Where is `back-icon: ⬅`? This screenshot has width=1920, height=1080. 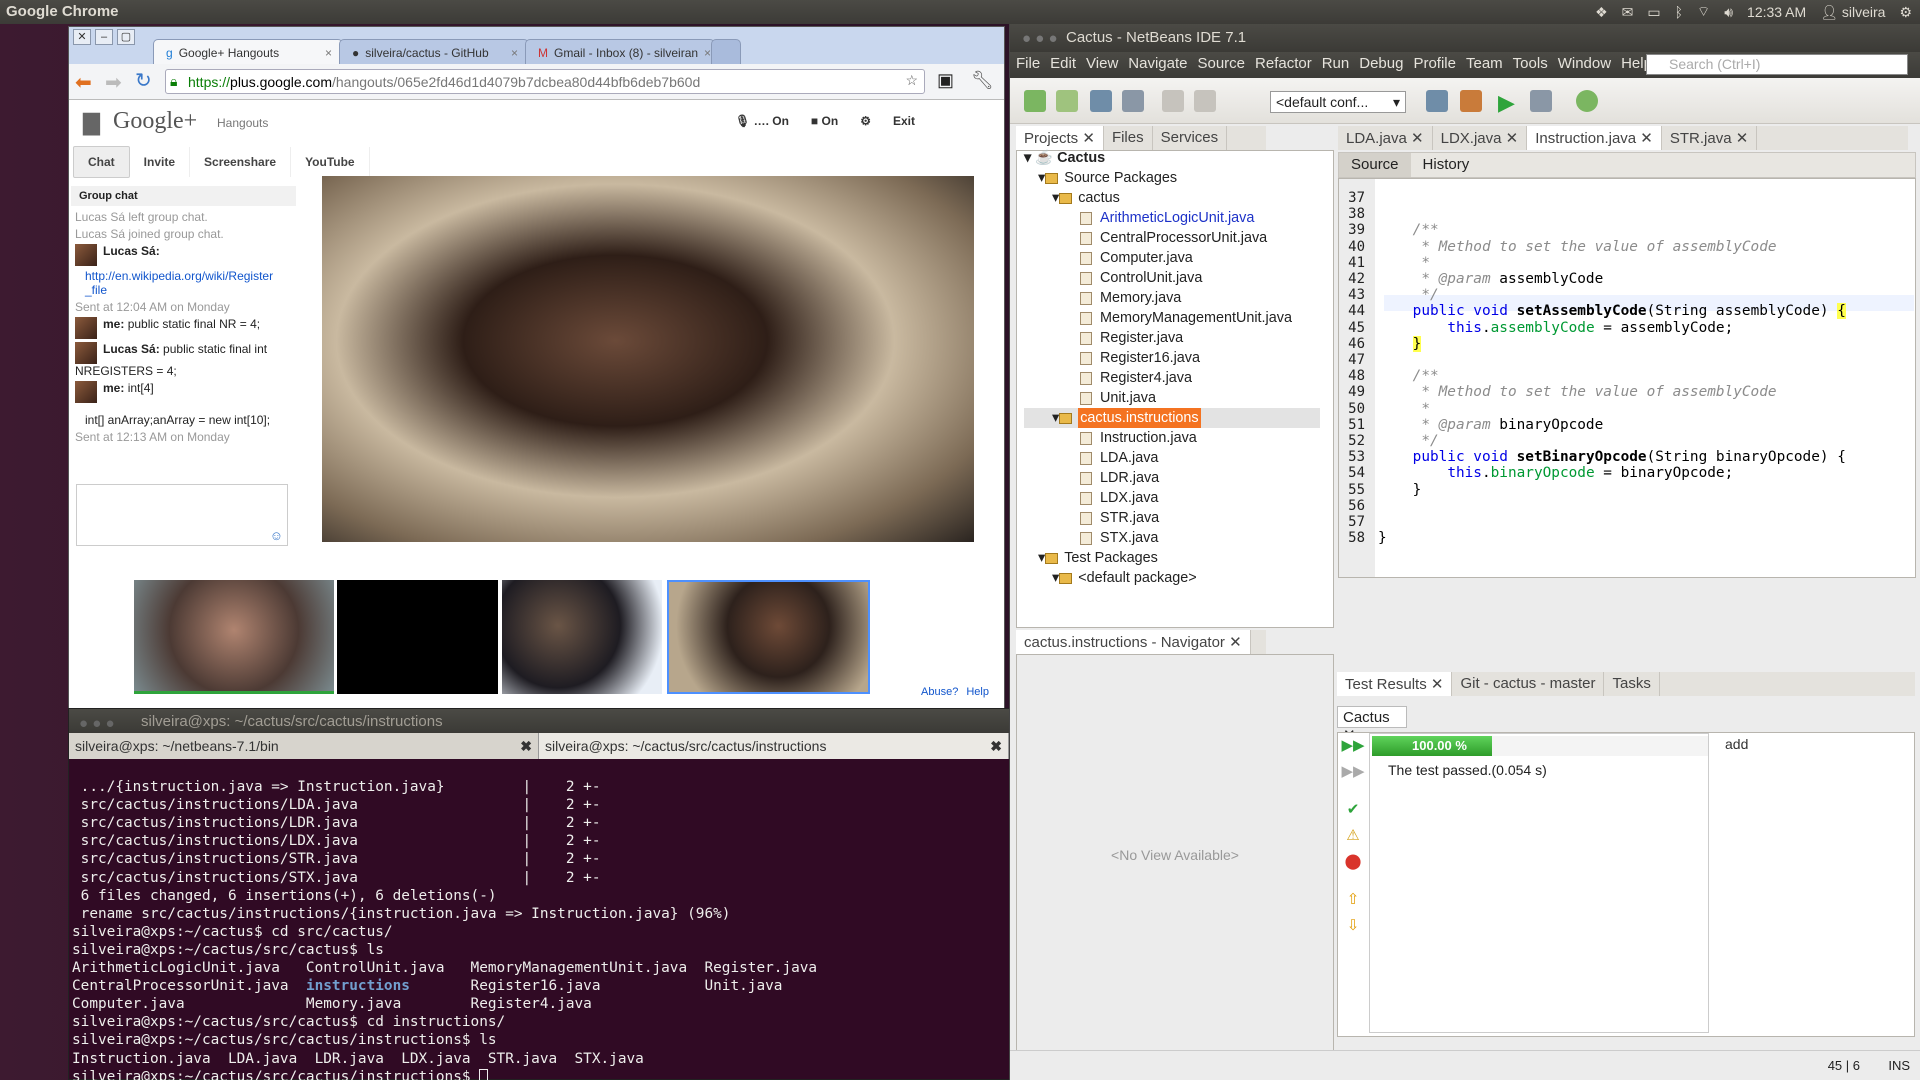 back-icon: ⬅ is located at coordinates (83, 82).